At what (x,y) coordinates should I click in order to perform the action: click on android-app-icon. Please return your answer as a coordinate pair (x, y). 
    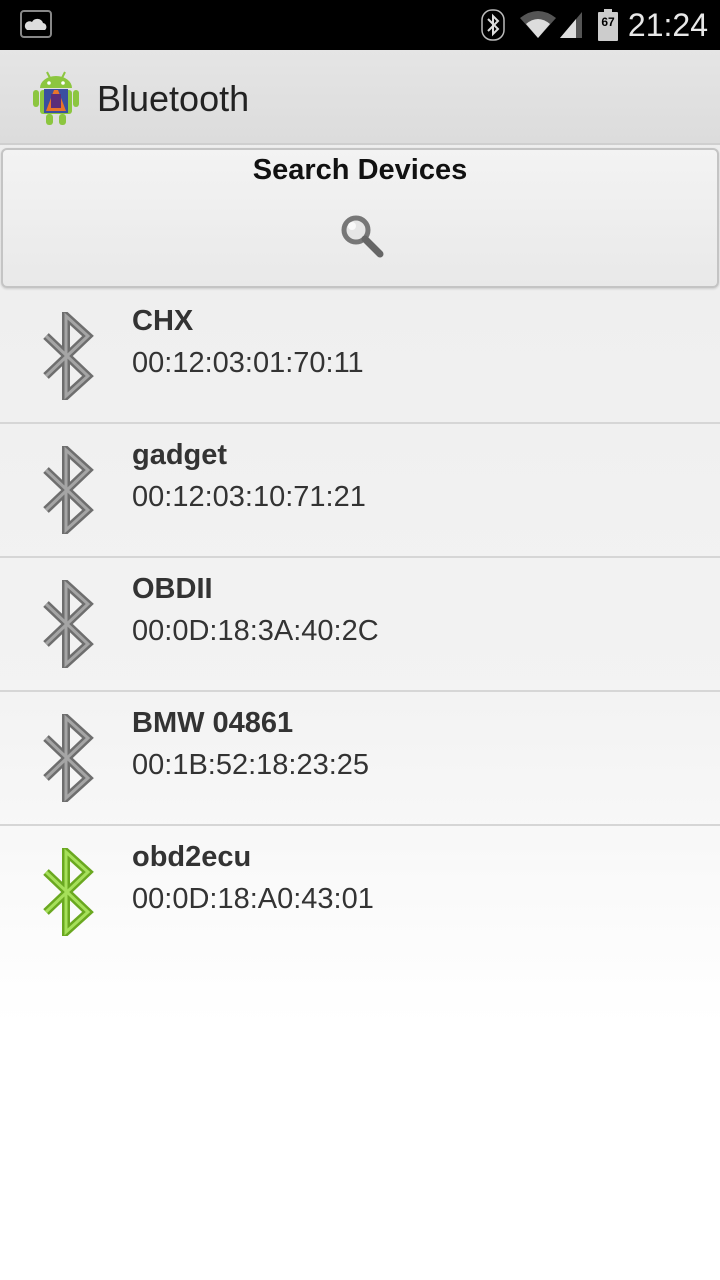
    Looking at the image, I should click on (56, 98).